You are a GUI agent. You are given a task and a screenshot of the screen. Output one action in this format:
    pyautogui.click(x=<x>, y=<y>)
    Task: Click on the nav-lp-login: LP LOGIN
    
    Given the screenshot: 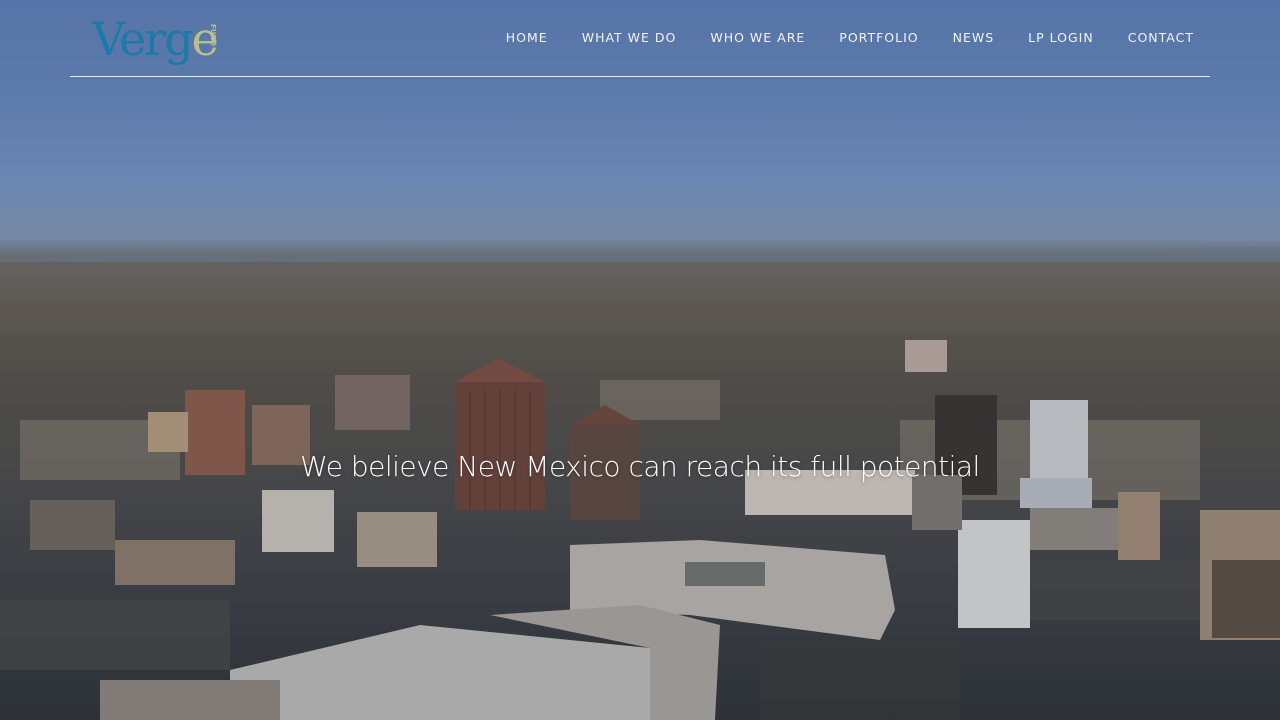 What is the action you would take?
    pyautogui.click(x=1061, y=37)
    